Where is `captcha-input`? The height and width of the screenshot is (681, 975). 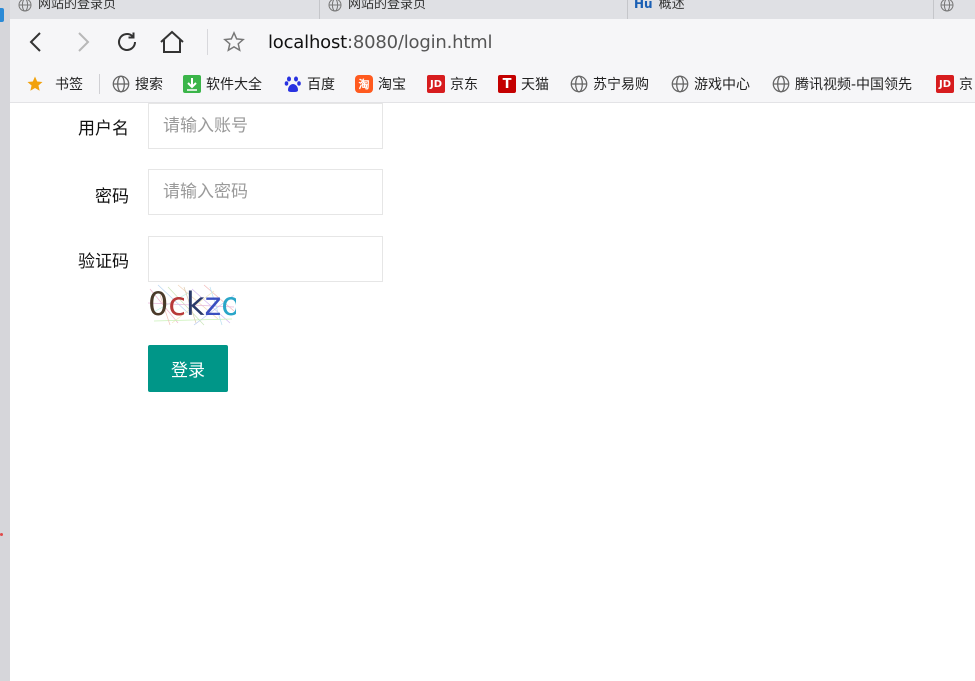
captcha-input is located at coordinates (265, 259).